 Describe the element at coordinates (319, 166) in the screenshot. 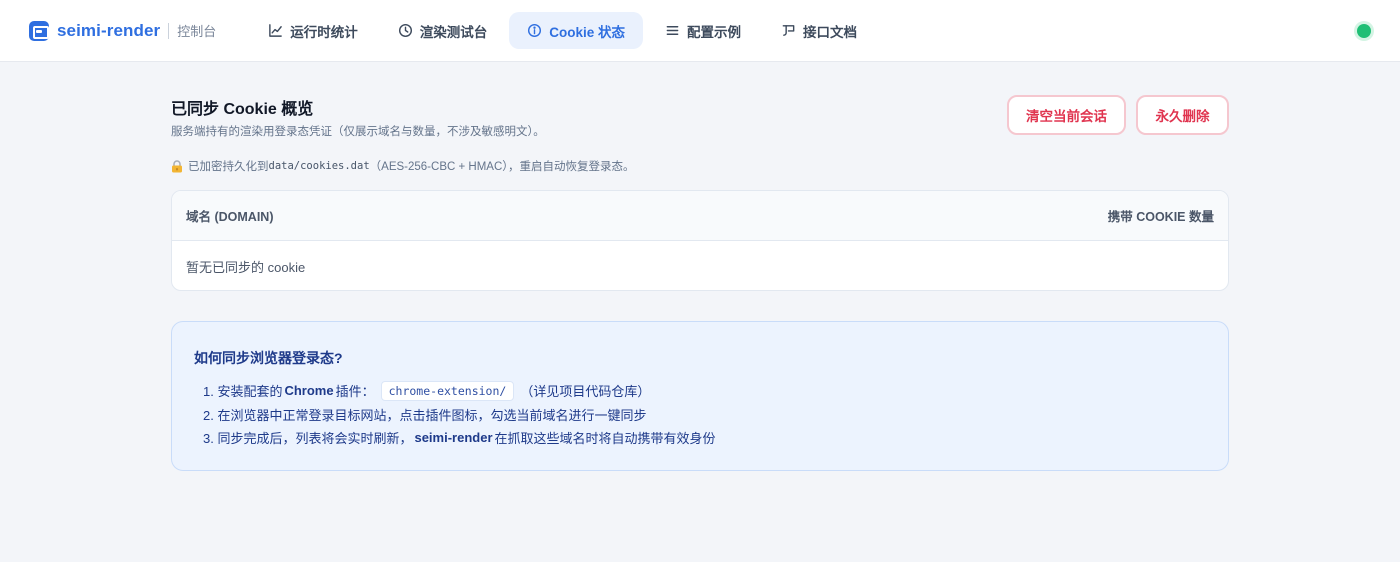

I see `cookie-file-path: data/cookies.dat` at that location.